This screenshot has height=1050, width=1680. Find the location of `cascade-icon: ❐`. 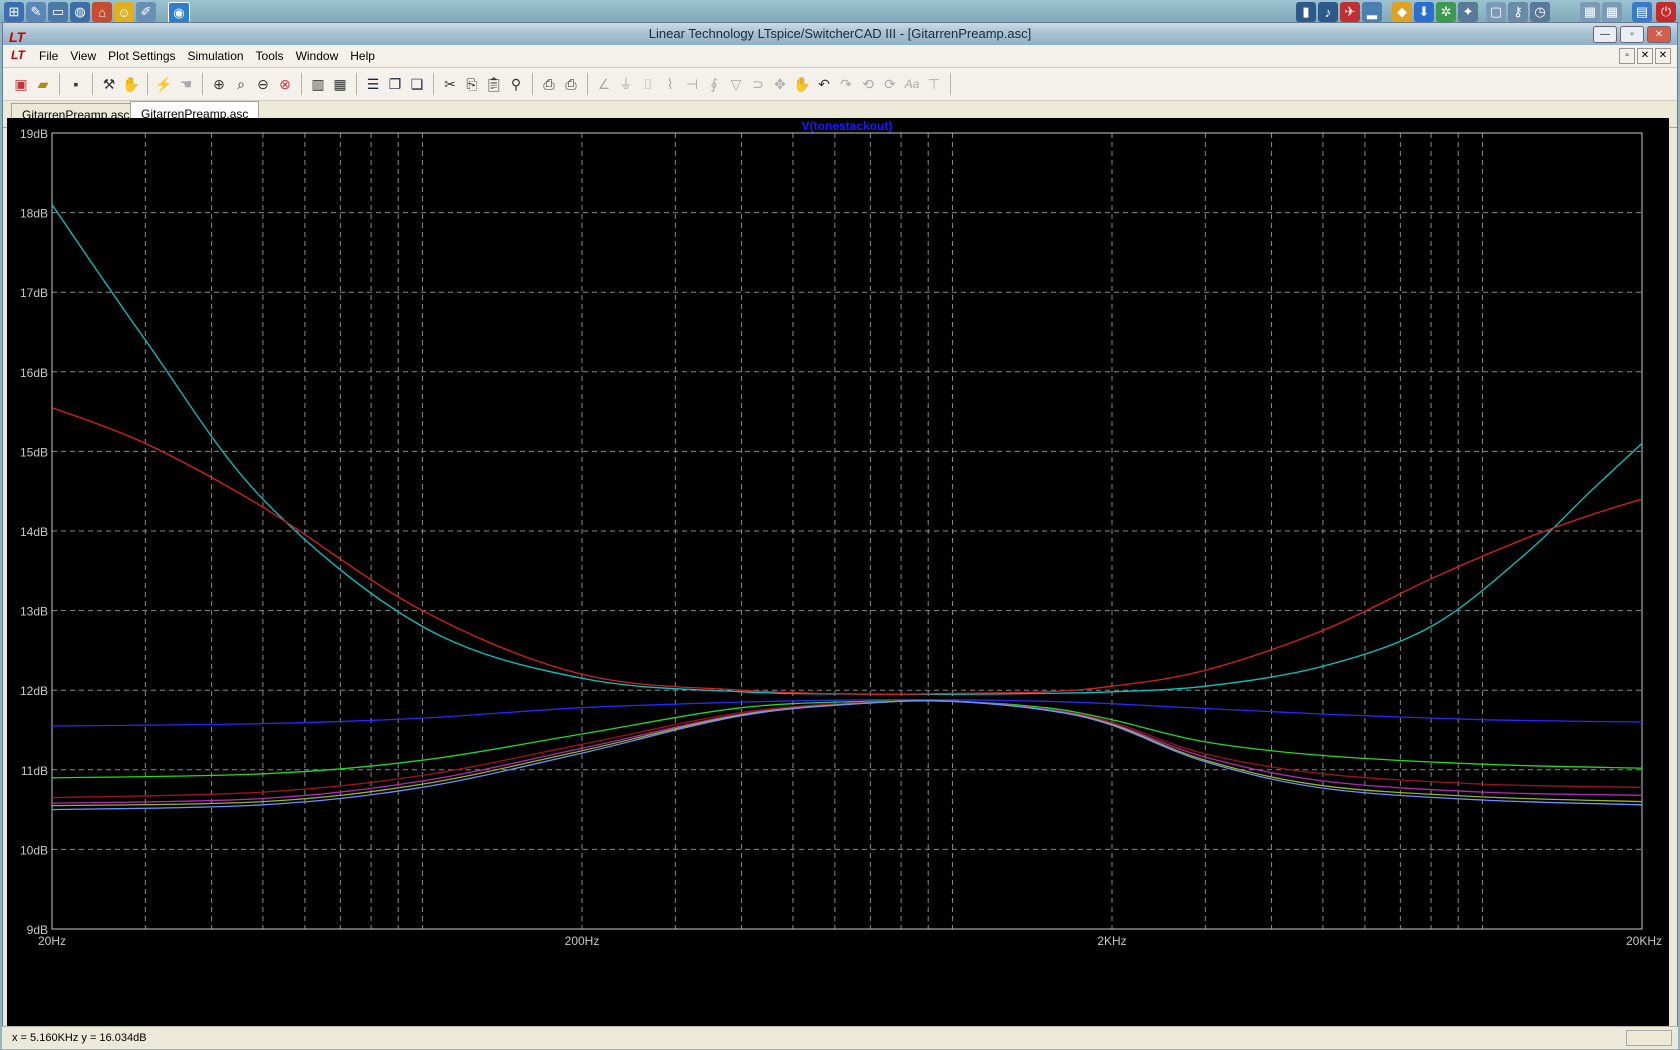

cascade-icon: ❐ is located at coordinates (395, 84).